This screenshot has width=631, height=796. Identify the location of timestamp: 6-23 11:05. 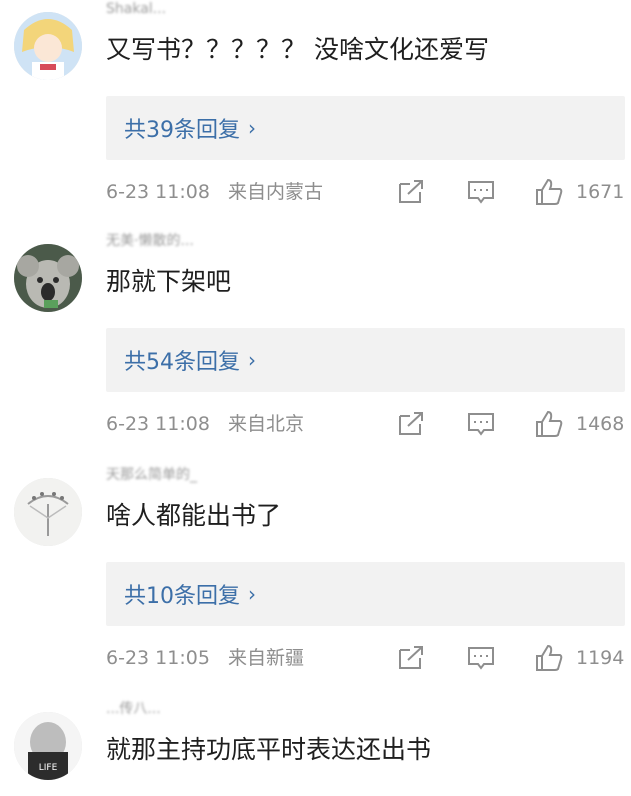
(158, 658).